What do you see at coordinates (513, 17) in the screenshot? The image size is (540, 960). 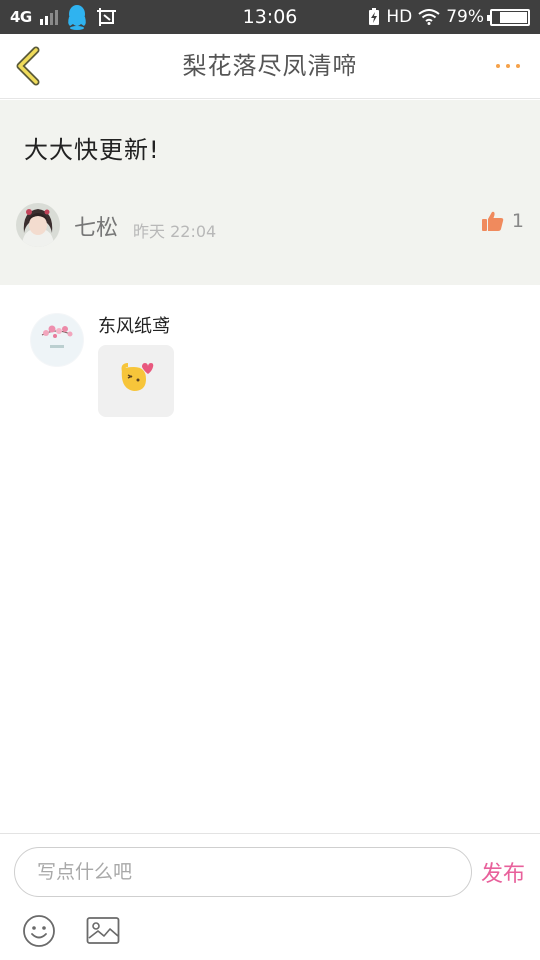 I see `battery-level` at bounding box center [513, 17].